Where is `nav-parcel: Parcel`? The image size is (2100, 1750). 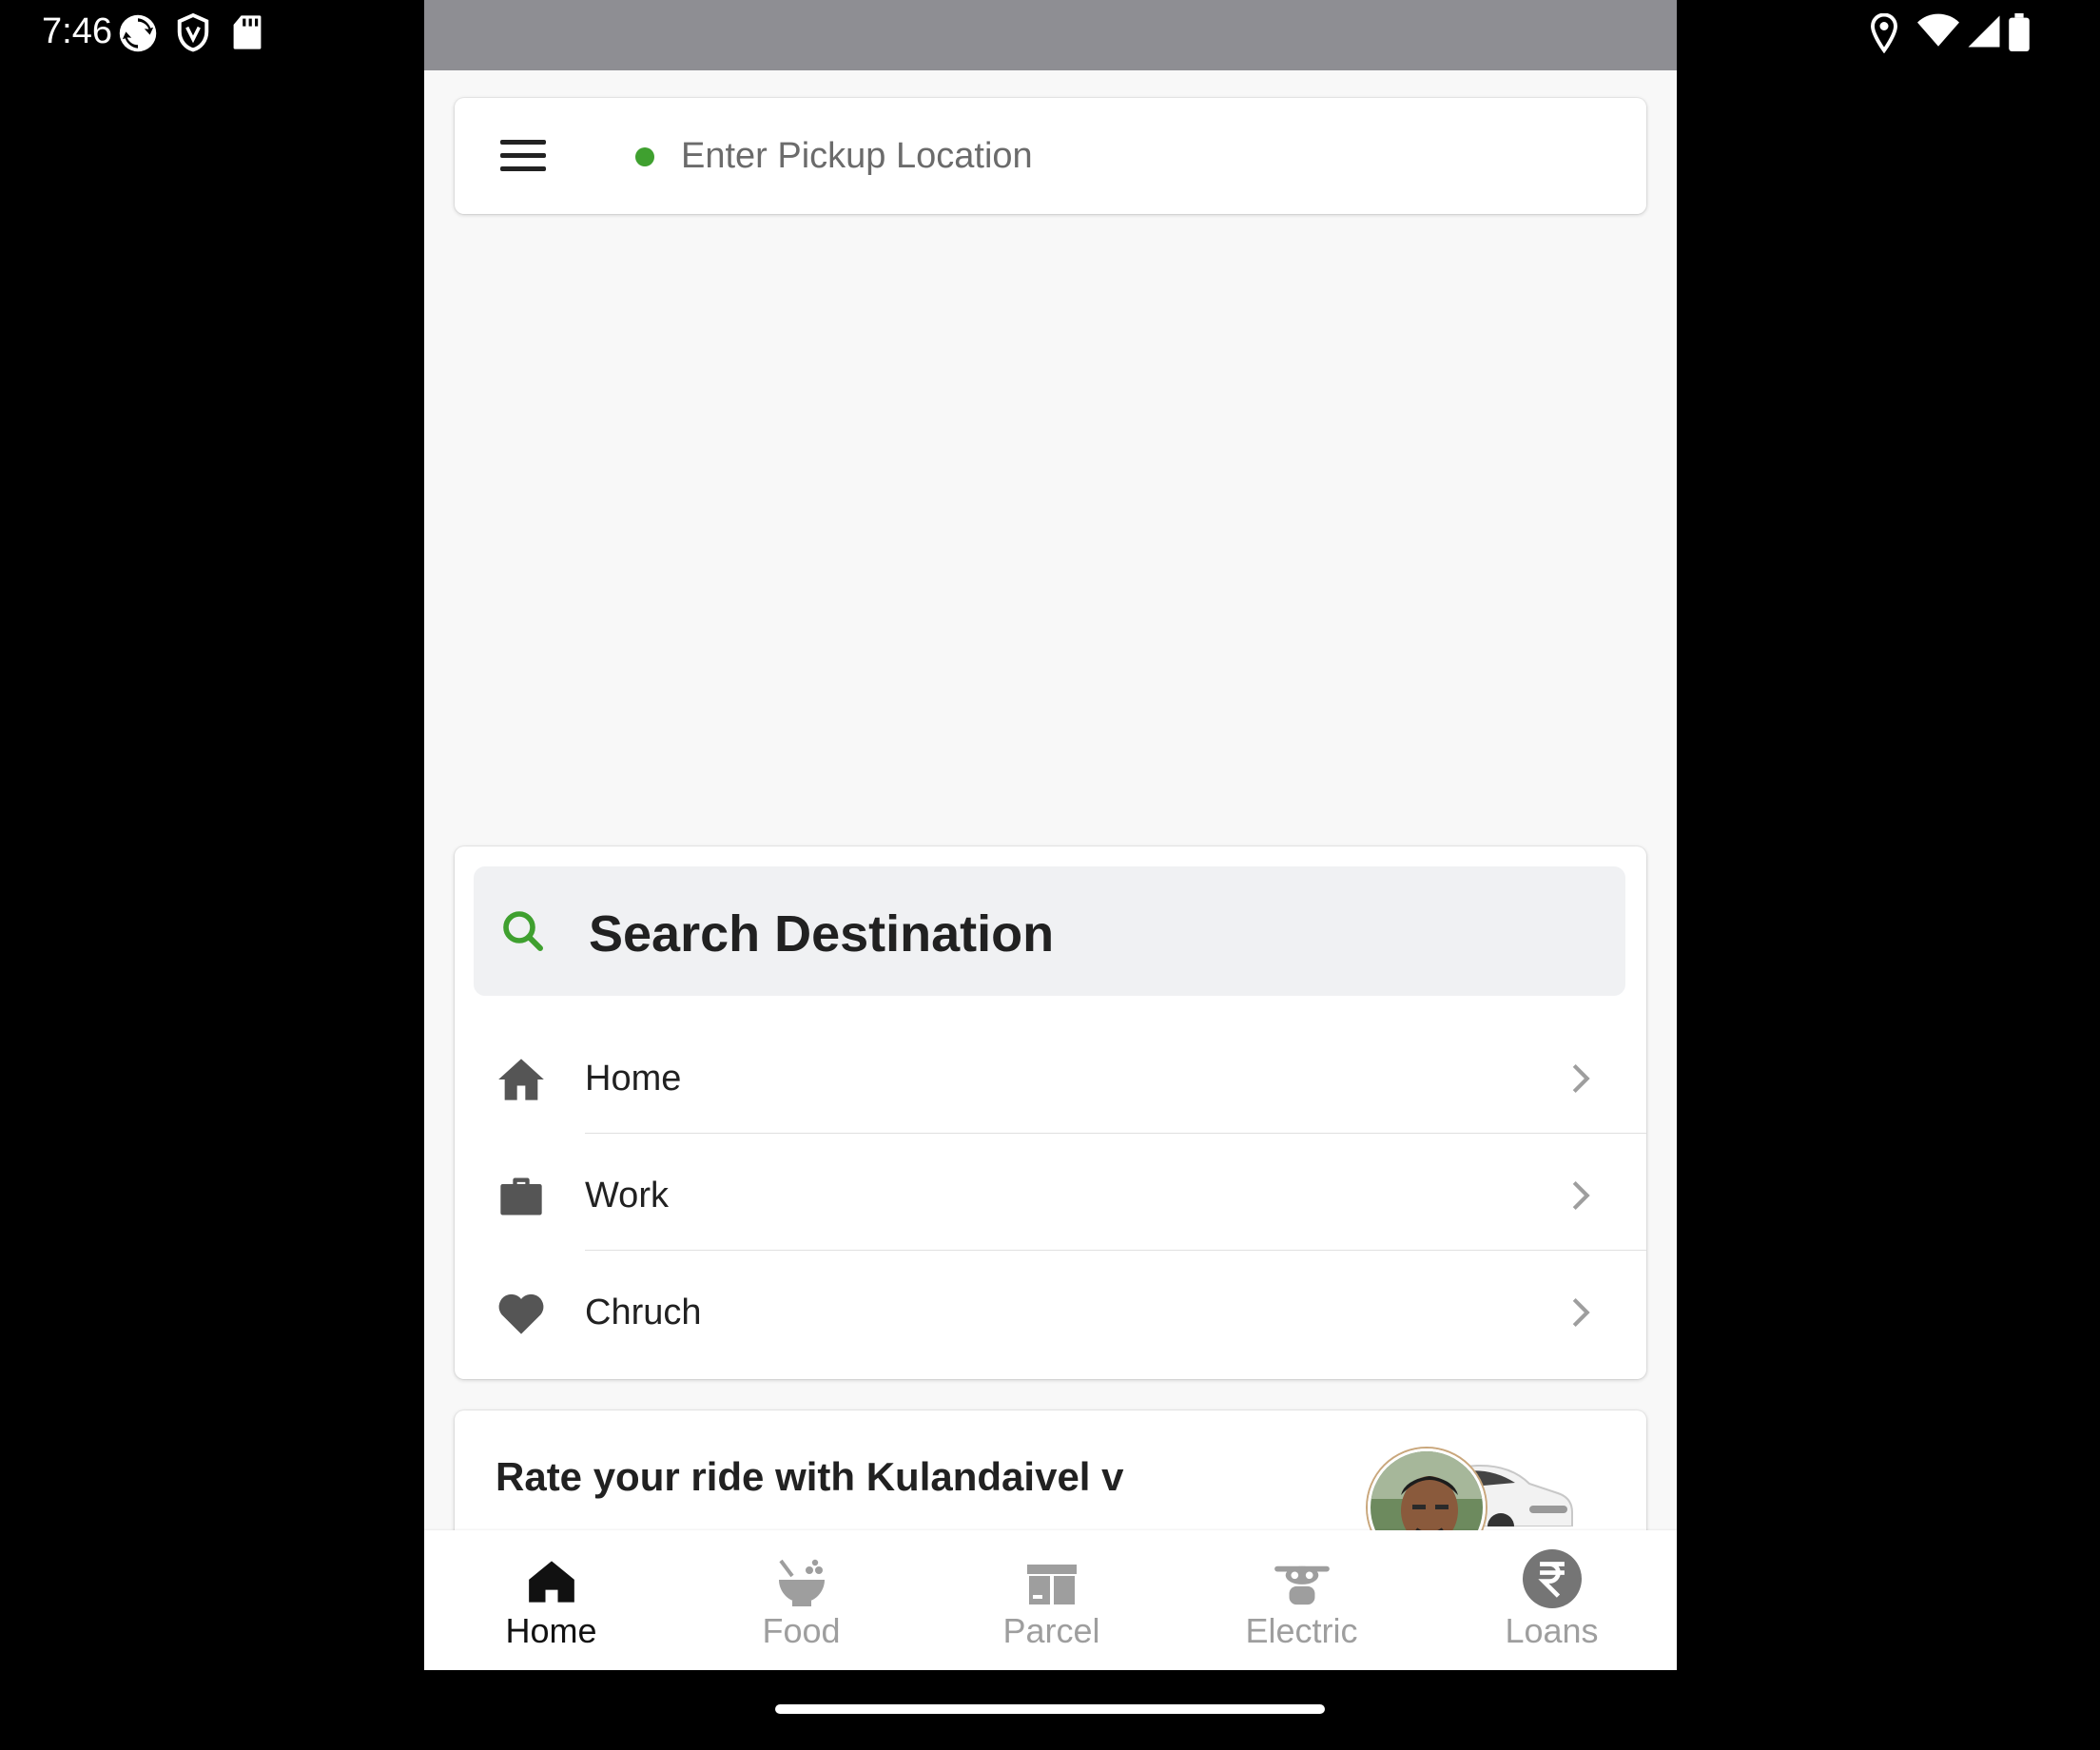 nav-parcel: Parcel is located at coordinates (1051, 1600).